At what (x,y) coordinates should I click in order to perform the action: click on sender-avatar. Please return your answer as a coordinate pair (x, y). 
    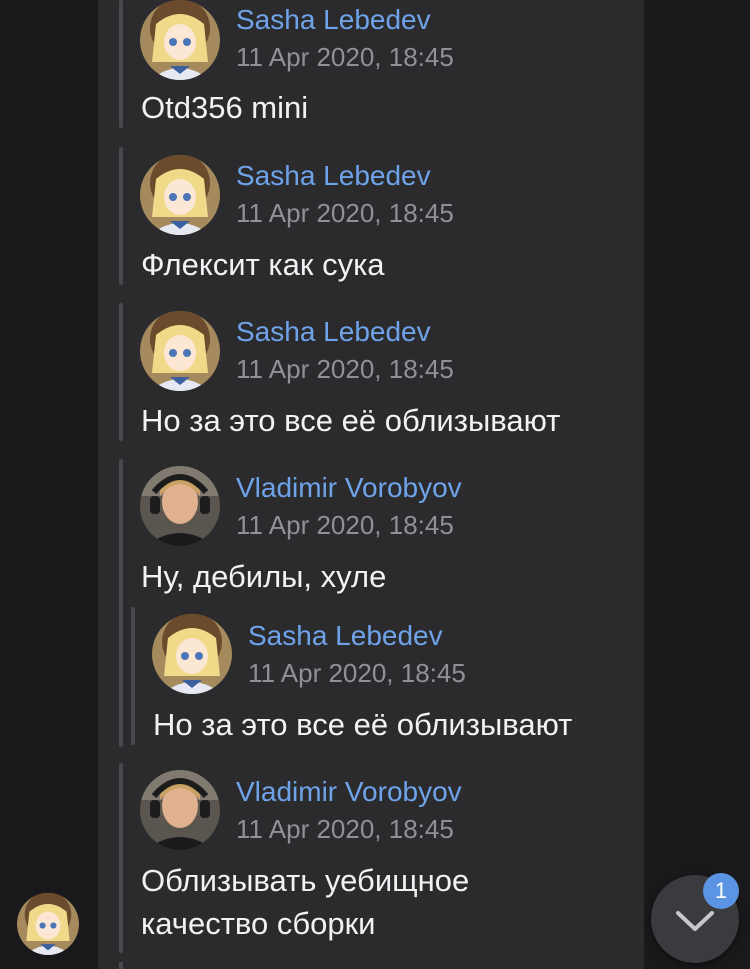
    Looking at the image, I should click on (48, 924).